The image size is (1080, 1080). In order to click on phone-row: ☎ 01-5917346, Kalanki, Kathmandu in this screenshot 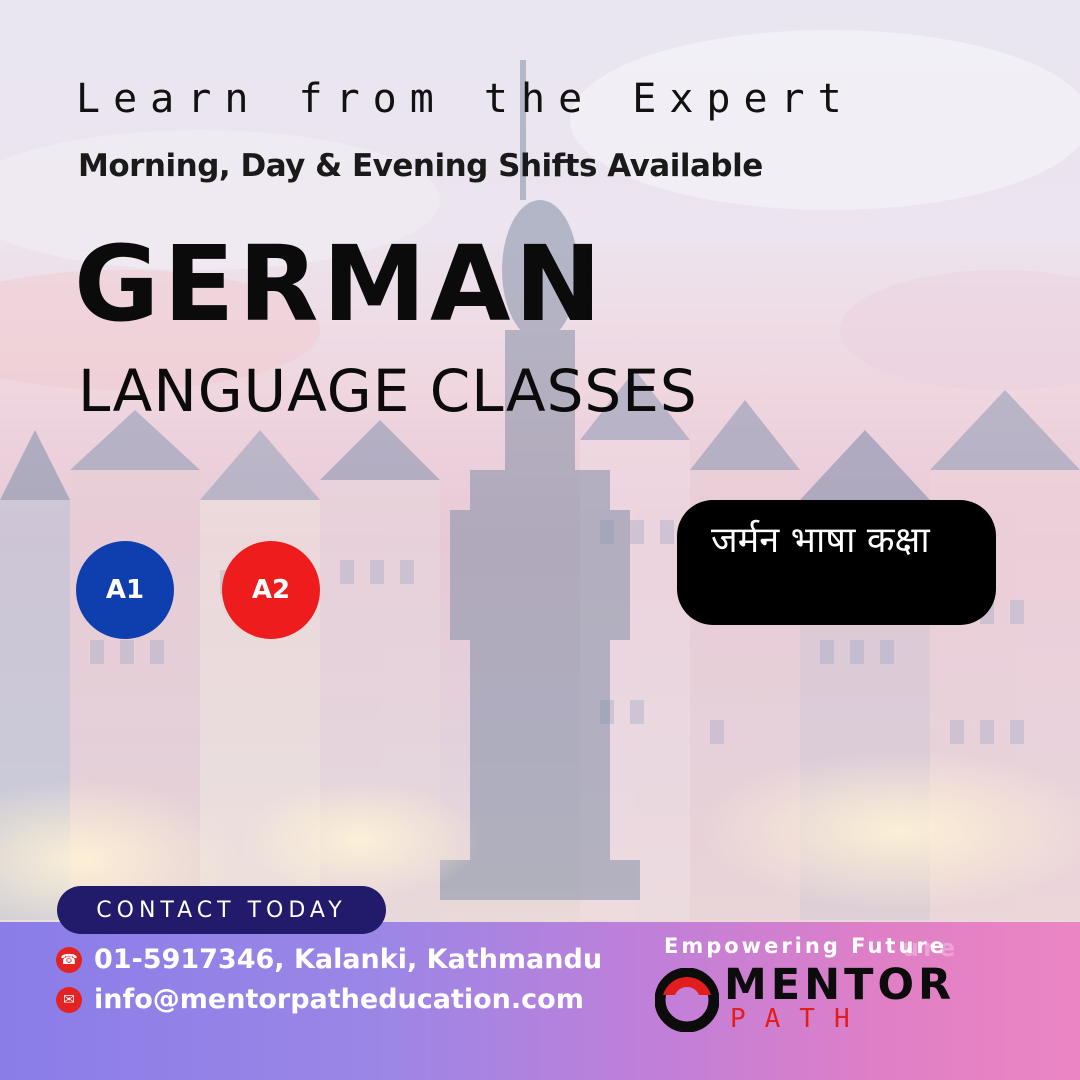, I will do `click(329, 959)`.